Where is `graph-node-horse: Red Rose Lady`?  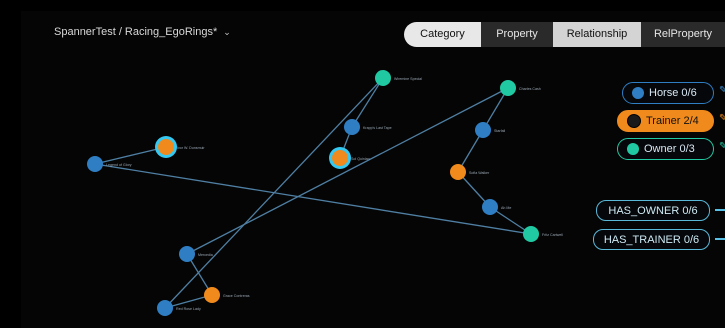 graph-node-horse: Red Rose Lady is located at coordinates (179, 308).